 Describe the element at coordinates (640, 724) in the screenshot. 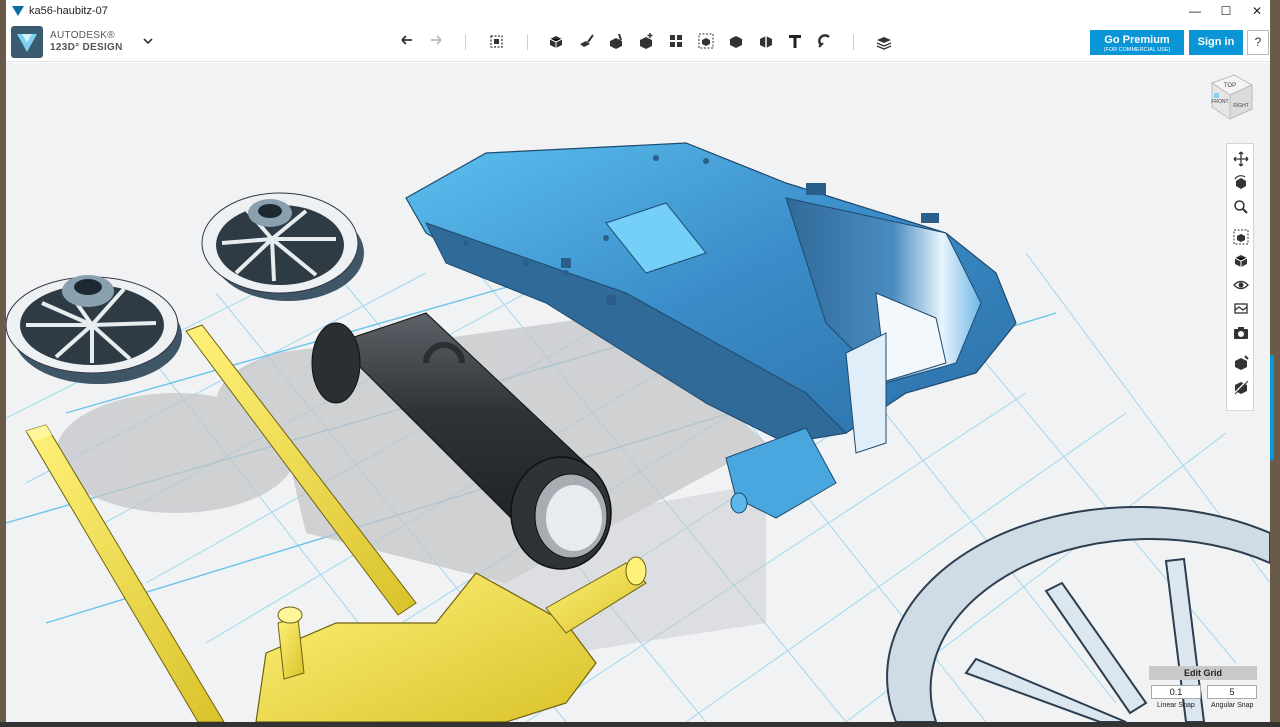

I see `taskbar-strip` at that location.